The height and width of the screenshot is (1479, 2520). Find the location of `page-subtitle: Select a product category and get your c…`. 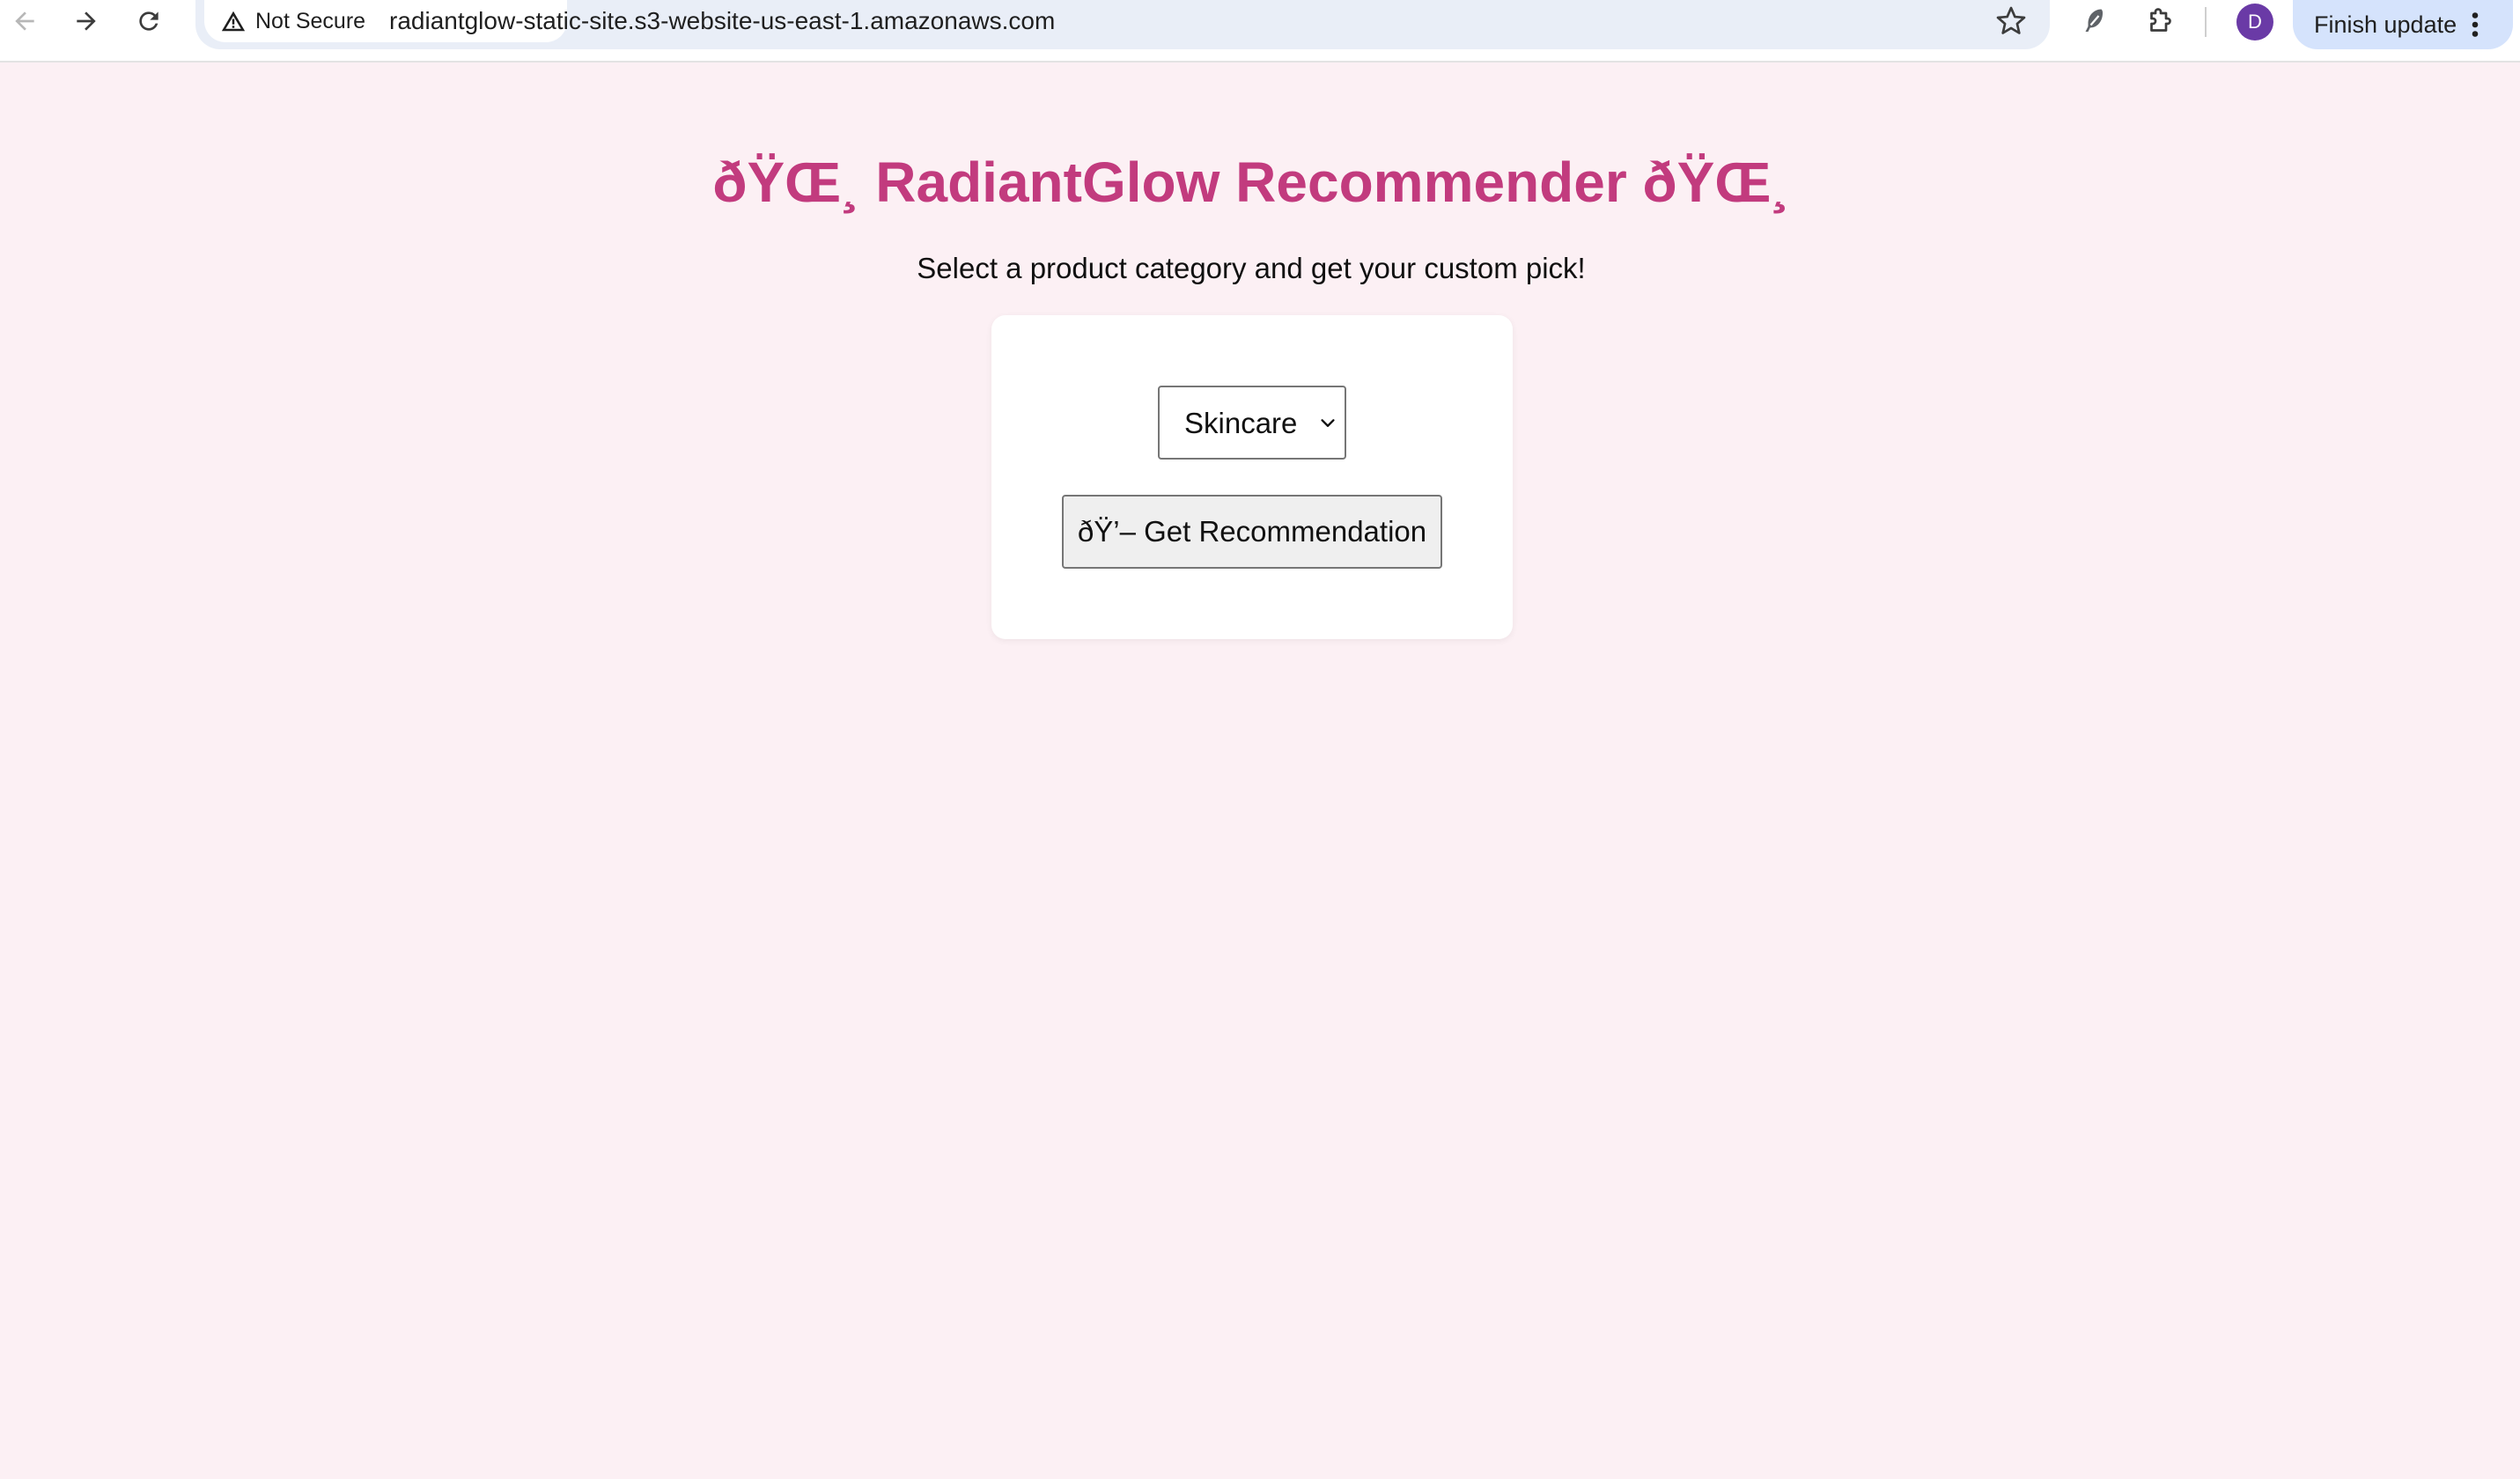

page-subtitle: Select a product category and get your c… is located at coordinates (1251, 268).